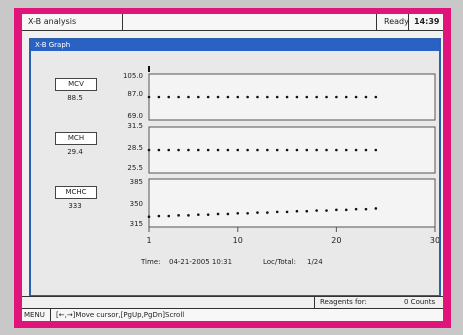  What do you see at coordinates (201, 262) in the screenshot?
I see `time-value: 04-21-2005 10:31` at bounding box center [201, 262].